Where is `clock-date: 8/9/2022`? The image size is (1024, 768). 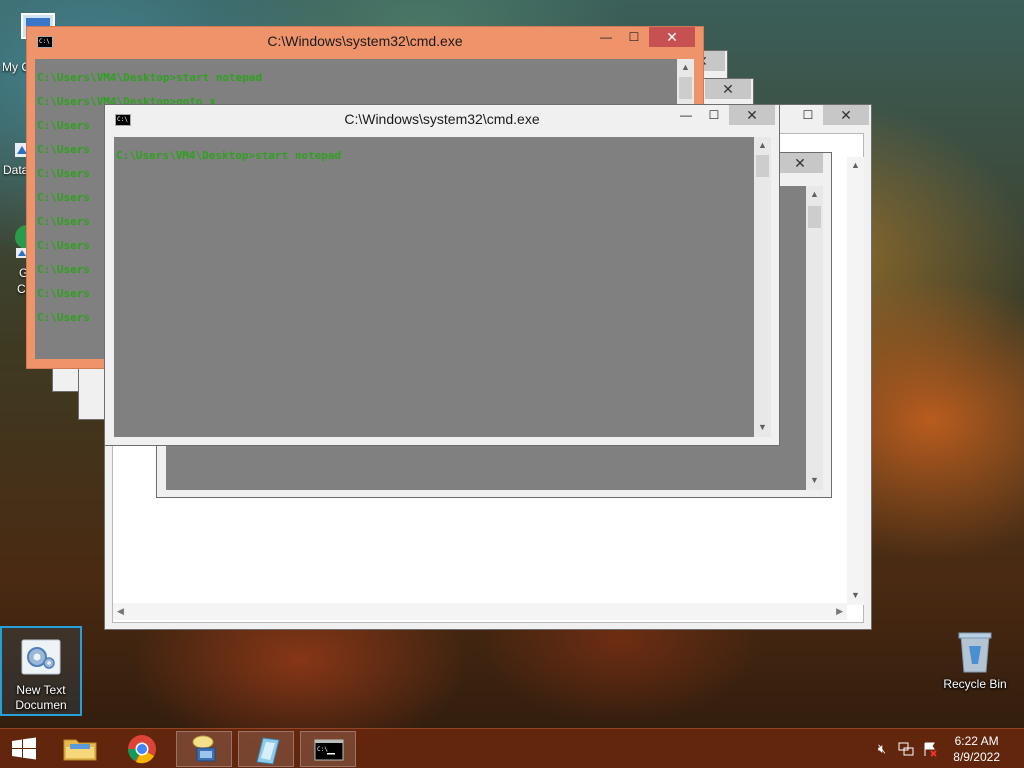
clock-date: 8/9/2022 is located at coordinates (976, 757).